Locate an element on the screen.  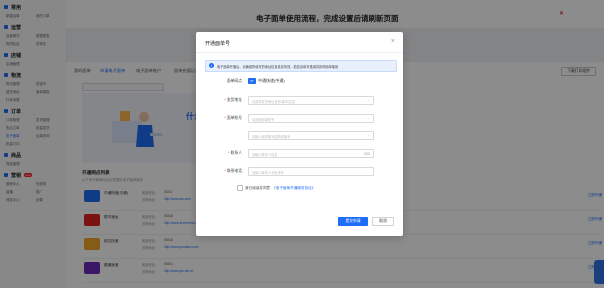
info-tip-text: 电子面单开通后，请确保所填写的地址信息真实有效，若信息填写错误将影响面单使用 is located at coordinates (278, 67).